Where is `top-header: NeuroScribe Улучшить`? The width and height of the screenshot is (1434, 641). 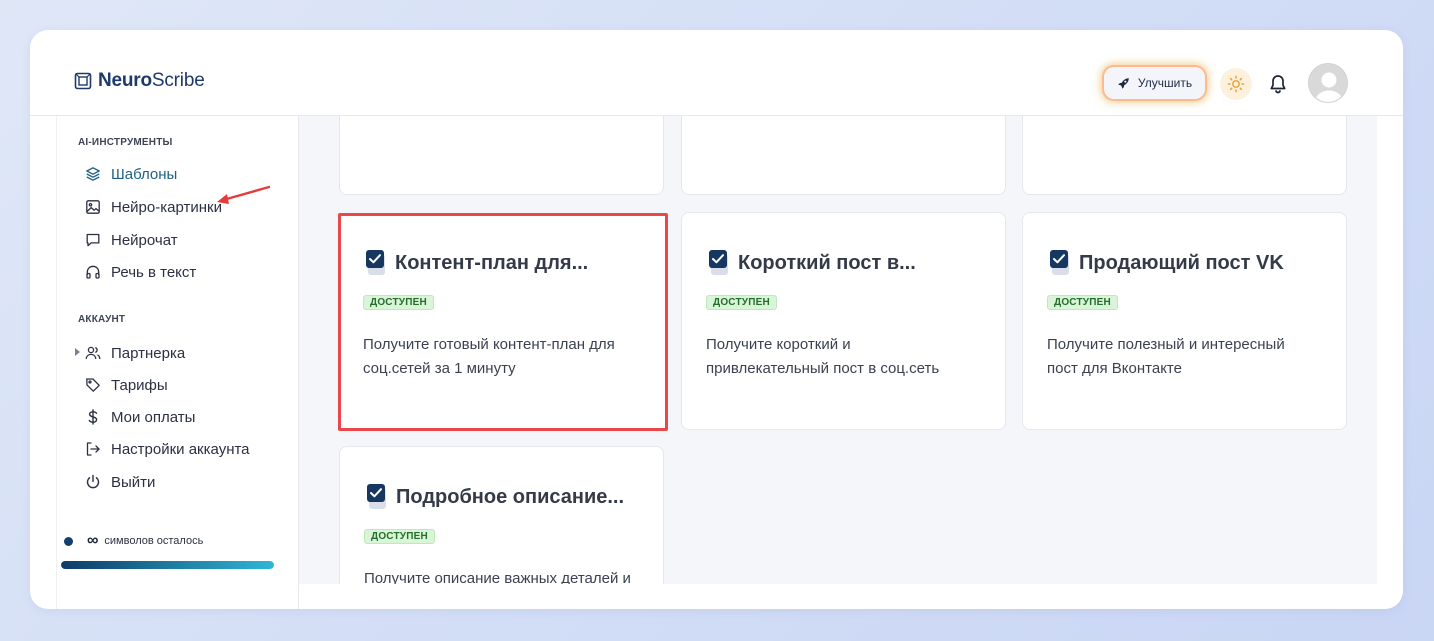
top-header: NeuroScribe Улучшить is located at coordinates (716, 73).